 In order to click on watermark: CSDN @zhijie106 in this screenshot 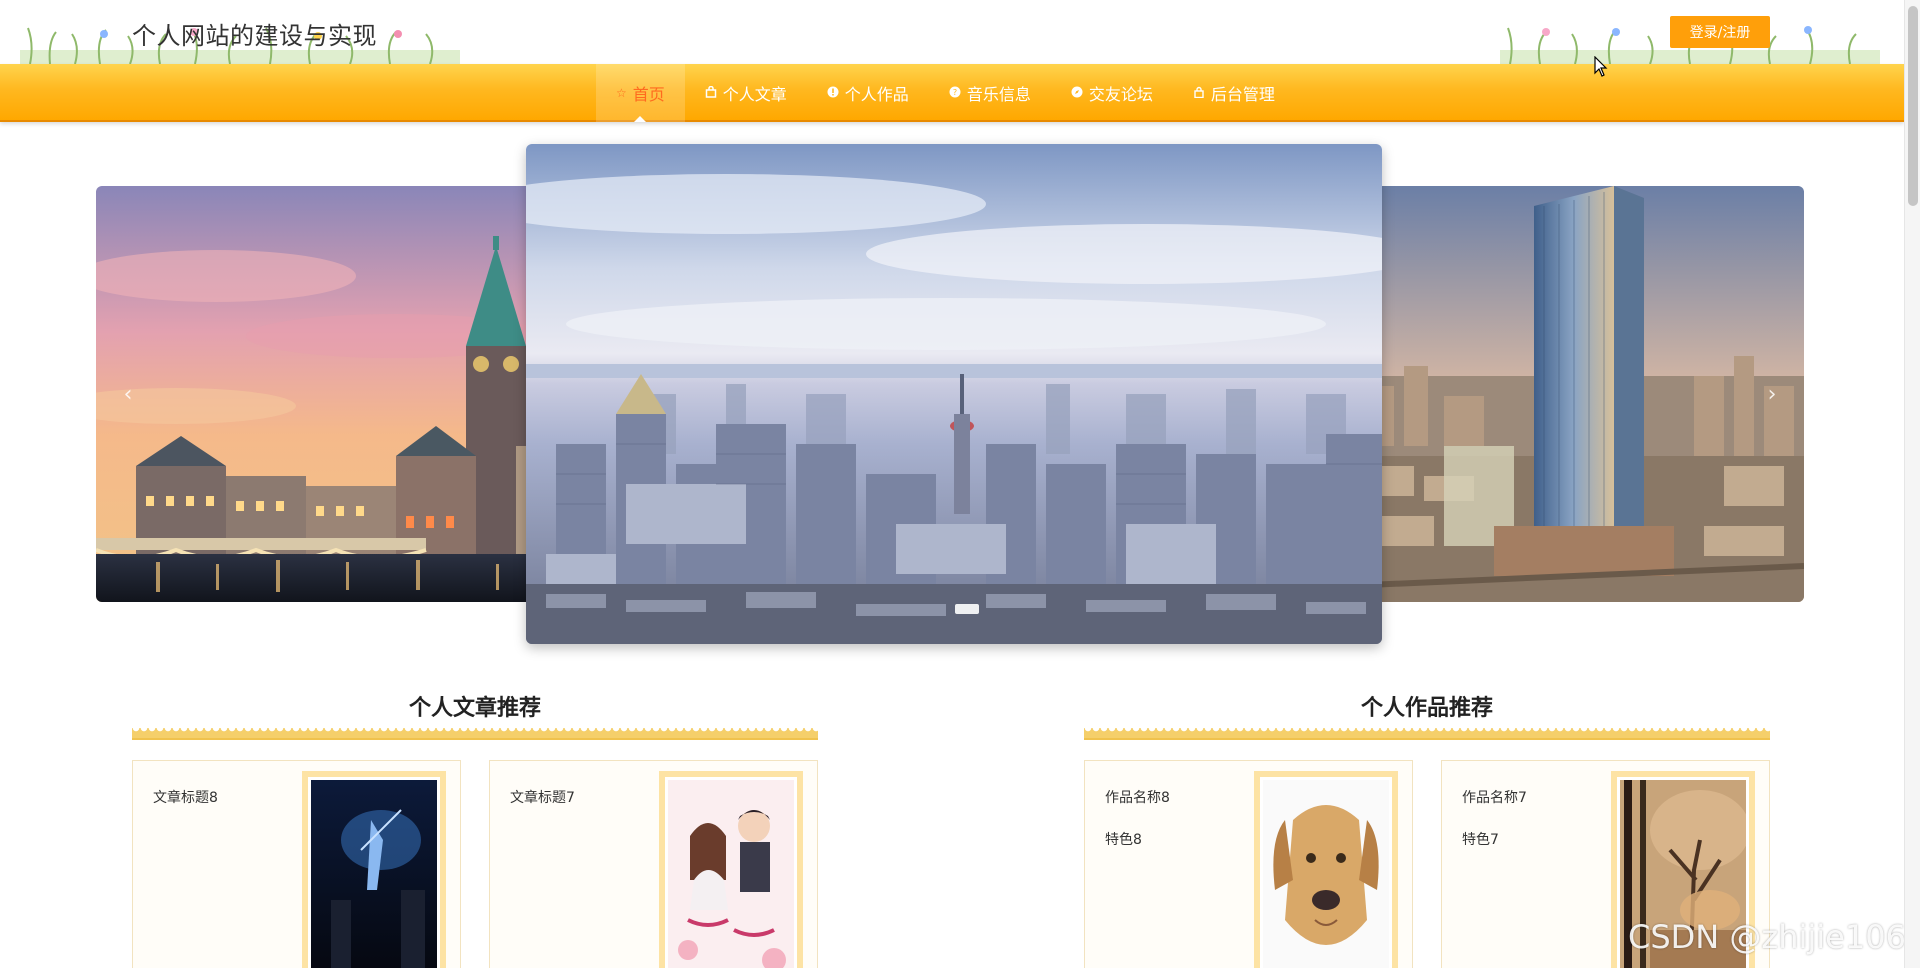, I will do `click(1767, 937)`.